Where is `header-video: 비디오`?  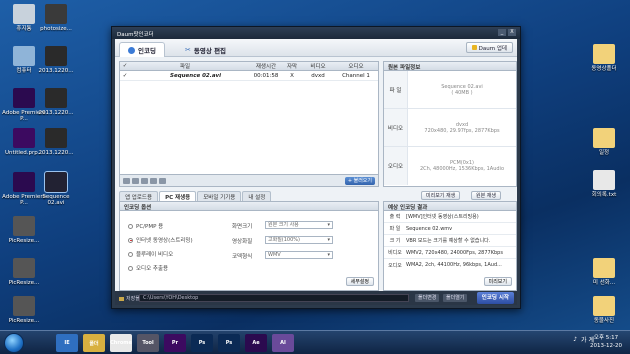
header-video: 비디오 is located at coordinates (318, 66).